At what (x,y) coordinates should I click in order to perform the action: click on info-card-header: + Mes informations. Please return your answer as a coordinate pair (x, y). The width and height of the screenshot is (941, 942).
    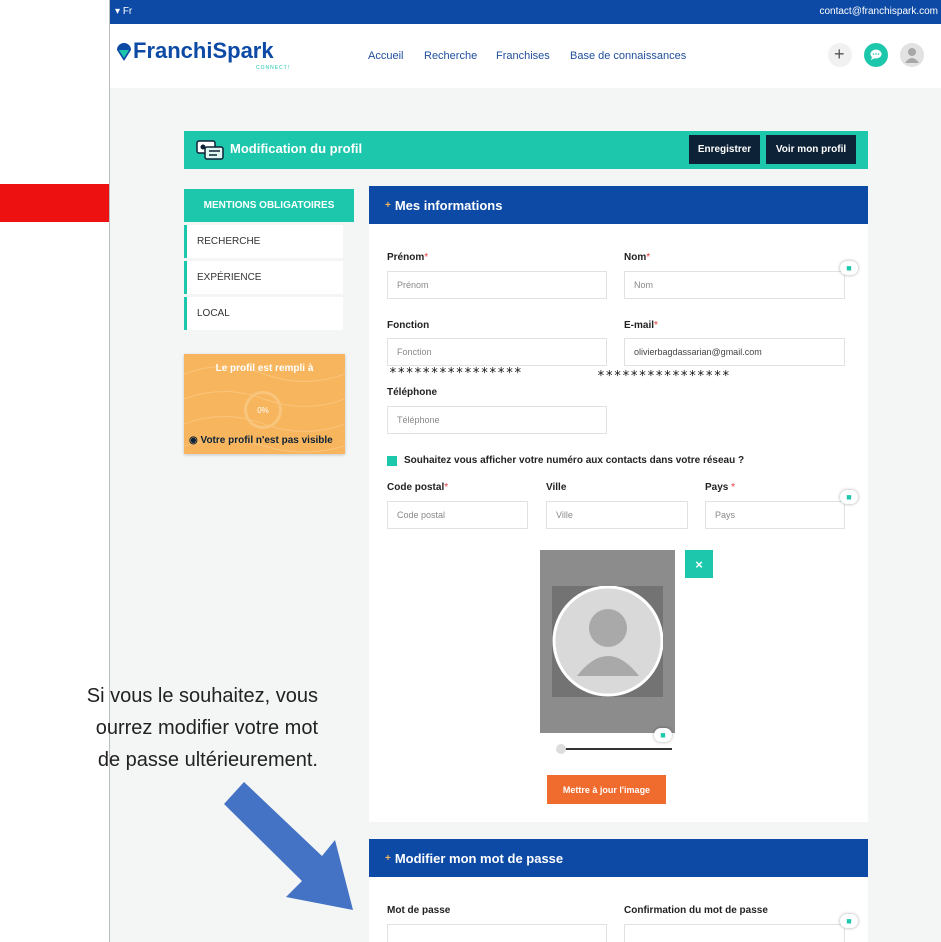
    Looking at the image, I should click on (618, 205).